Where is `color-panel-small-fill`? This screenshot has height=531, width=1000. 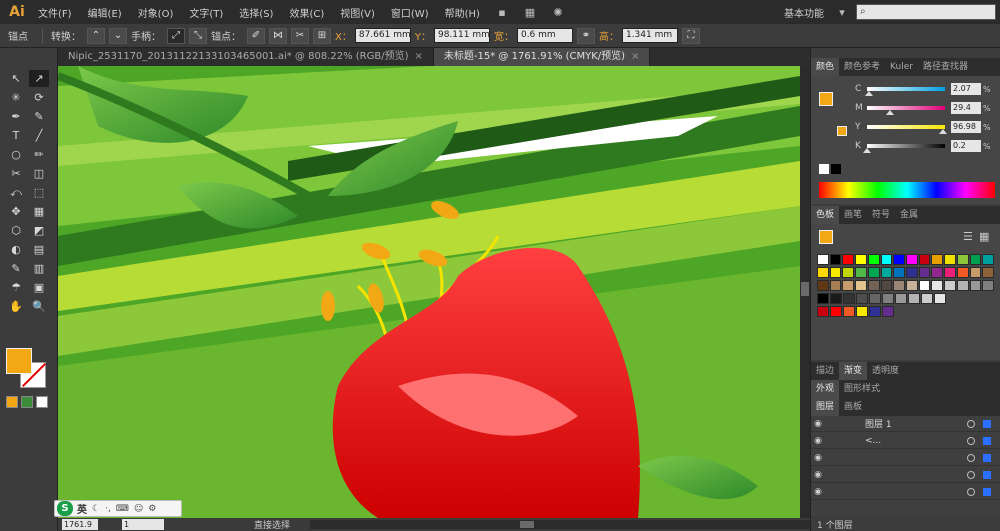 color-panel-small-fill is located at coordinates (842, 131).